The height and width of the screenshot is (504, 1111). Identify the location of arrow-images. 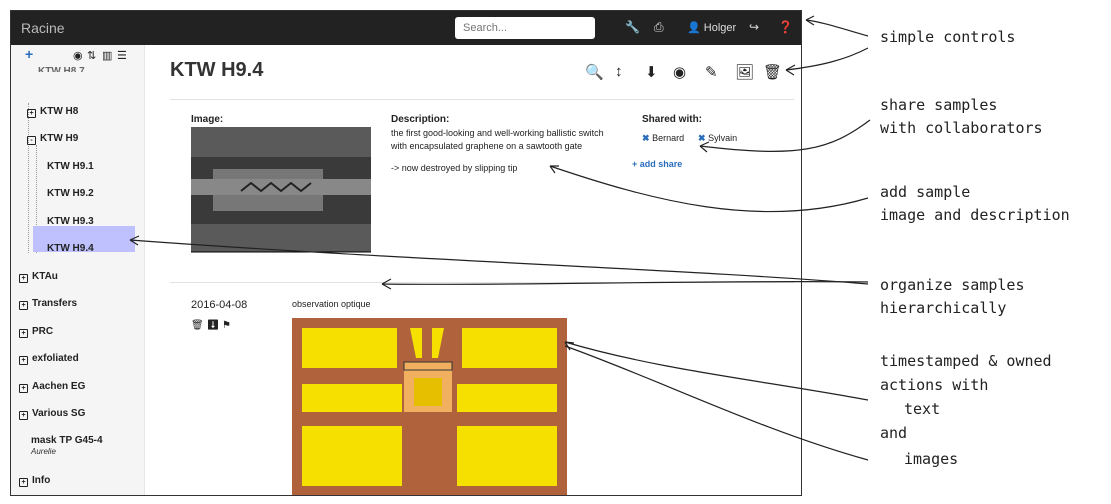
(716, 403).